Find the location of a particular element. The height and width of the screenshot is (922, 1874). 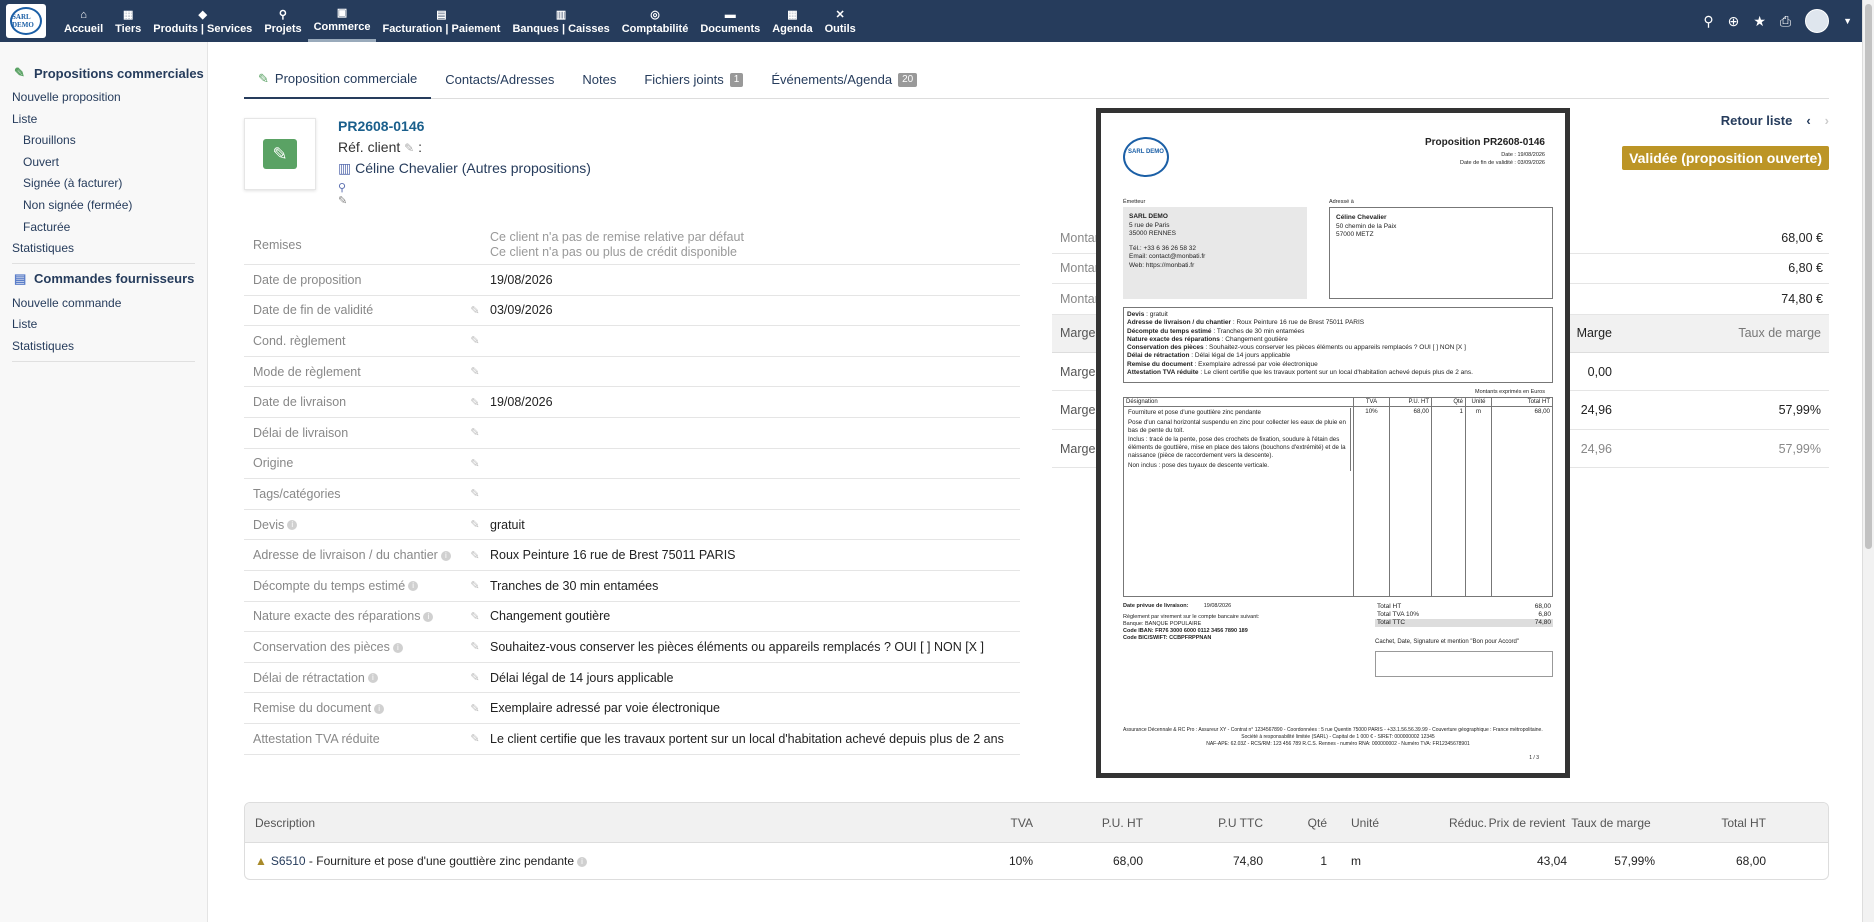

company-logo: SARL DEMO is located at coordinates (26, 21).